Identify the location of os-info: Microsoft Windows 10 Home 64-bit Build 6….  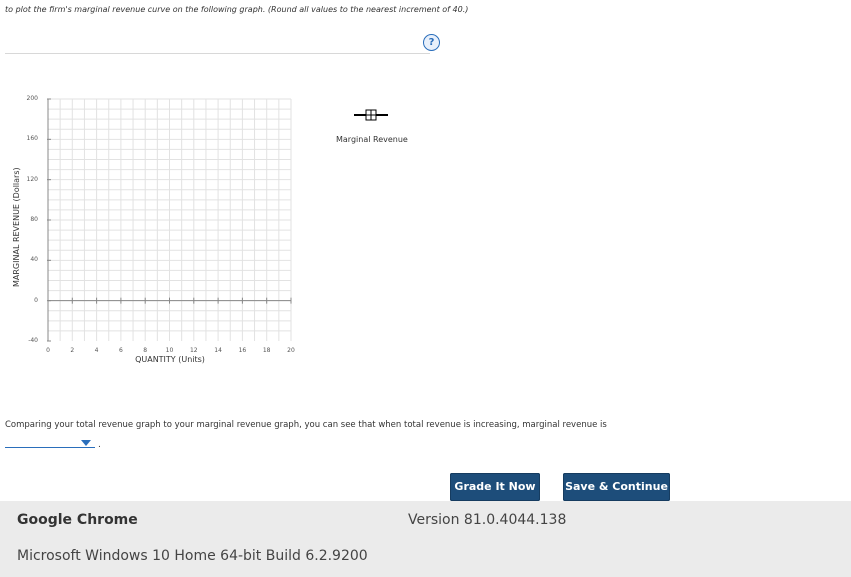
(192, 556).